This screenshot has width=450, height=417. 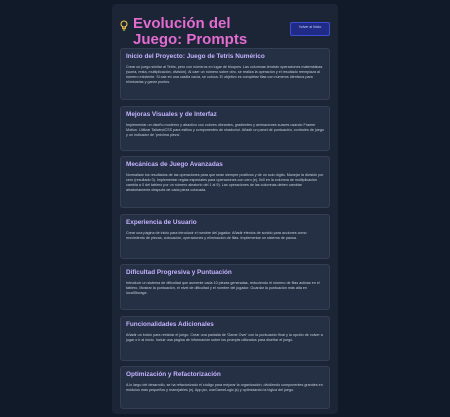 I want to click on prompt-card-title: Optimización y Refactorización, so click(x=173, y=374).